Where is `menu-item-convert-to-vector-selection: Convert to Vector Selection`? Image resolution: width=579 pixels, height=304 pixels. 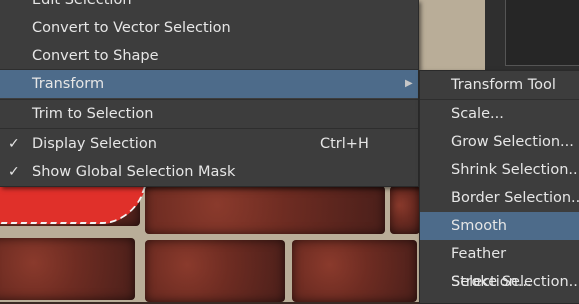 menu-item-convert-to-vector-selection: Convert to Vector Selection is located at coordinates (209, 28).